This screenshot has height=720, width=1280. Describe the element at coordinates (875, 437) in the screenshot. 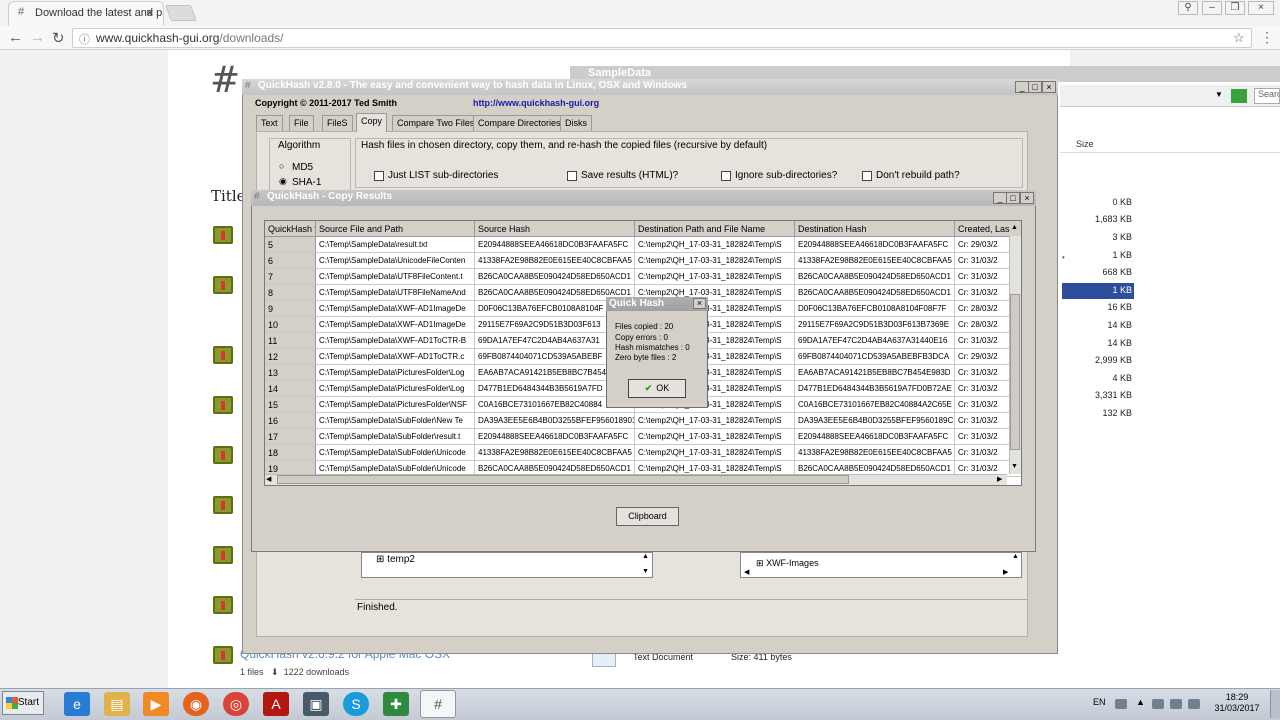

I see `grid-cell: E20944888SEEA46618DC0B3FAAFA5FC` at that location.